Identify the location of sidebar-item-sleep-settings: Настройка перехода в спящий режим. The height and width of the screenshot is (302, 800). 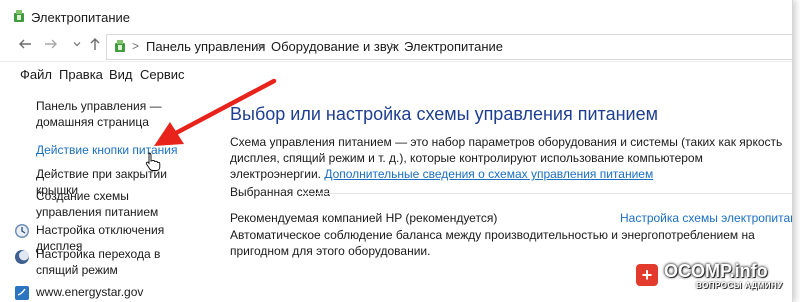
(111, 262).